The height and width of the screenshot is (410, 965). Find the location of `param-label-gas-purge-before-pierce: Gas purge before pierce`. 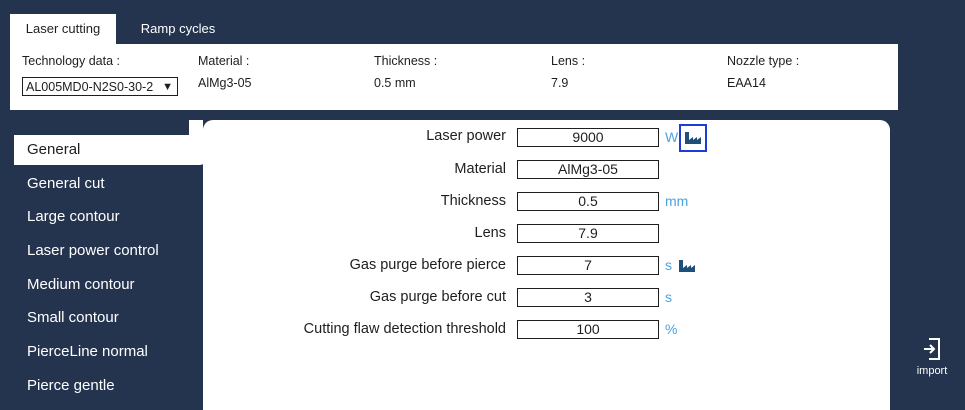

param-label-gas-purge-before-pierce: Gas purge before pierce is located at coordinates (427, 265).